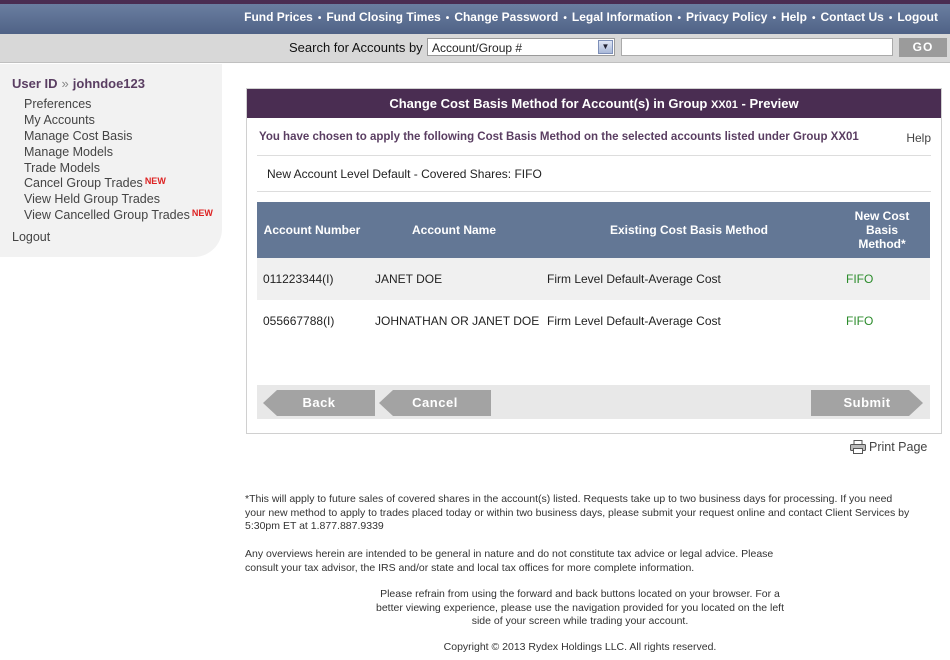 This screenshot has height=660, width=950. What do you see at coordinates (622, 17) in the screenshot?
I see `nav-legal-information: Legal Information` at bounding box center [622, 17].